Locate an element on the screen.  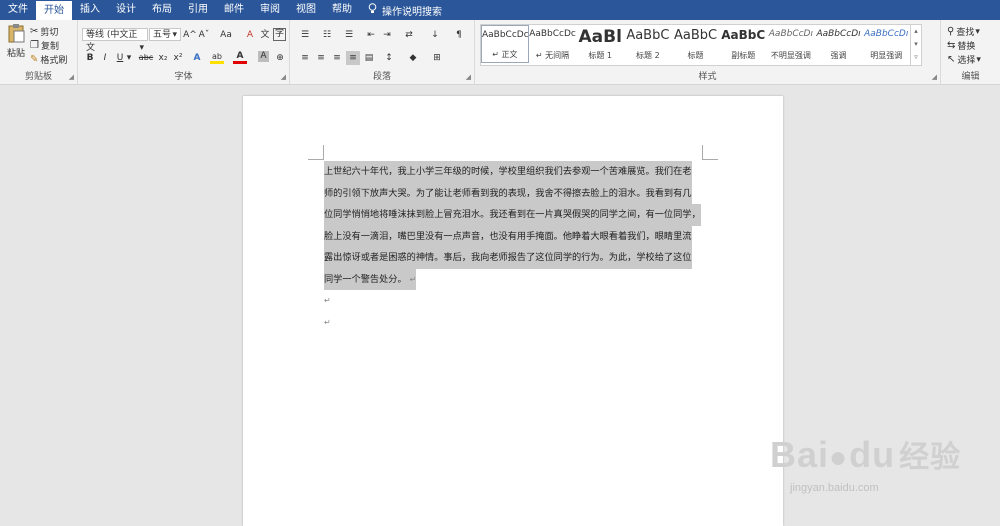
crop-mark-top-left is located at coordinates (316, 152).